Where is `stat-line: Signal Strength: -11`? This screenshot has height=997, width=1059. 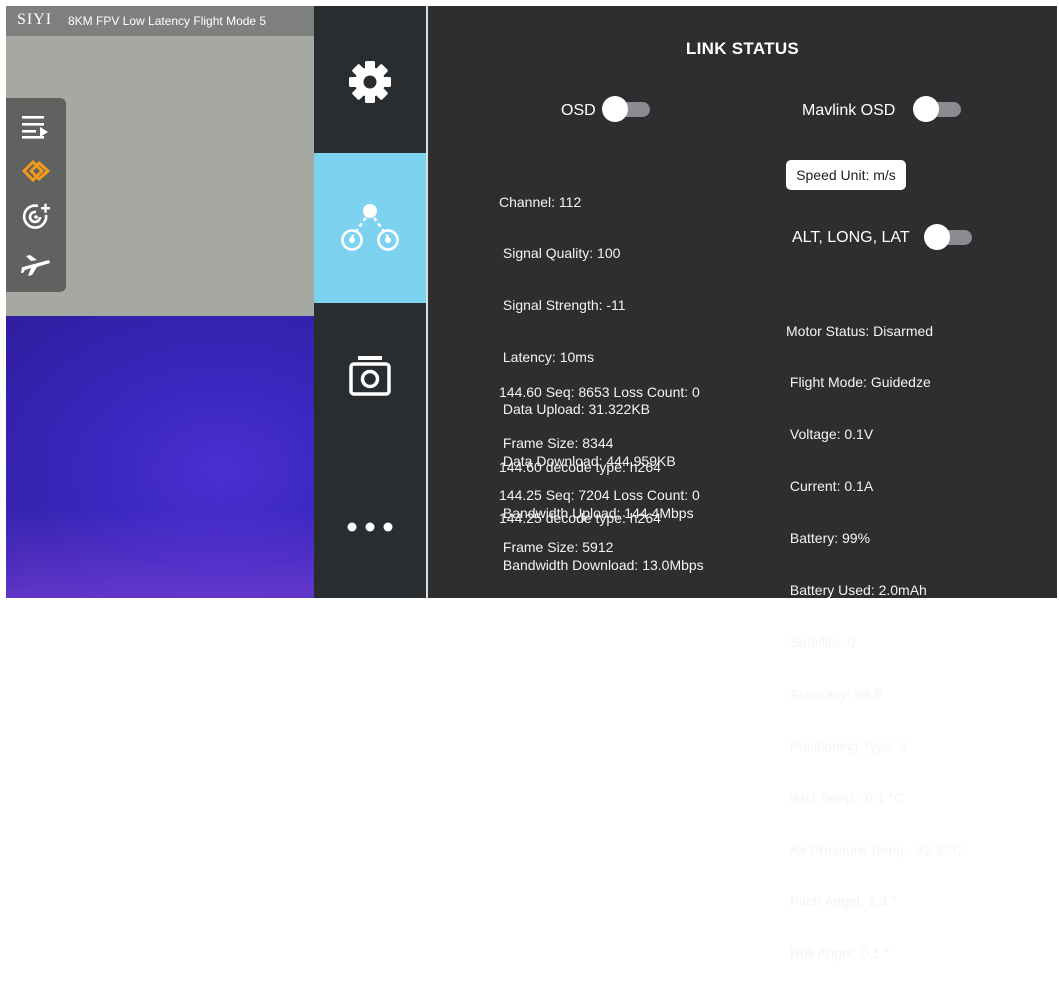
stat-line: Signal Strength: -11 is located at coordinates (562, 305).